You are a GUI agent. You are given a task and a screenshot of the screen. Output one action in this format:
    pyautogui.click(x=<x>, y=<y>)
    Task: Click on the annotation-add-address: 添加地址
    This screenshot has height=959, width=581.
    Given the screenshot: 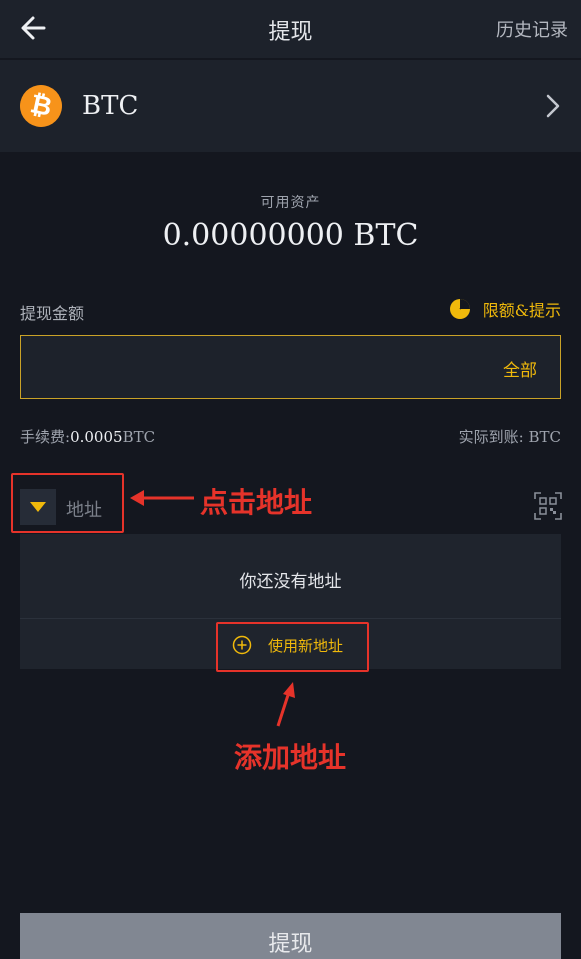 What is the action you would take?
    pyautogui.click(x=290, y=757)
    